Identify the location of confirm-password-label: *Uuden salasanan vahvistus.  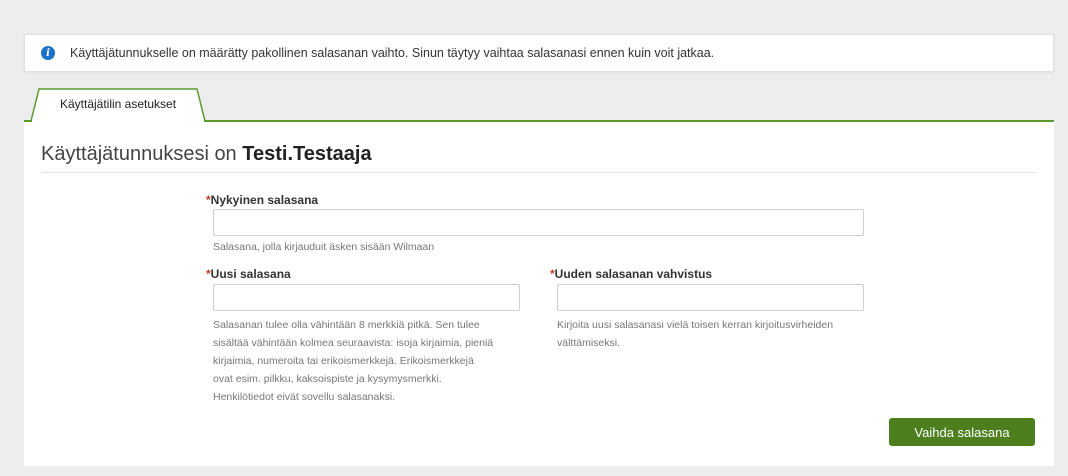
(631, 274).